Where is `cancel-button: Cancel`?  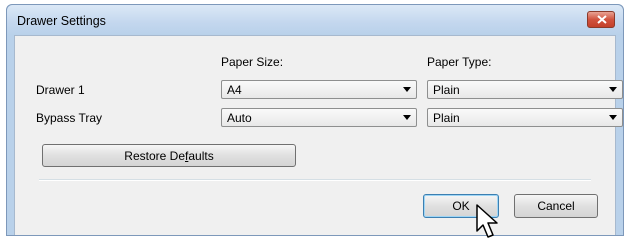 cancel-button: Cancel is located at coordinates (556, 206).